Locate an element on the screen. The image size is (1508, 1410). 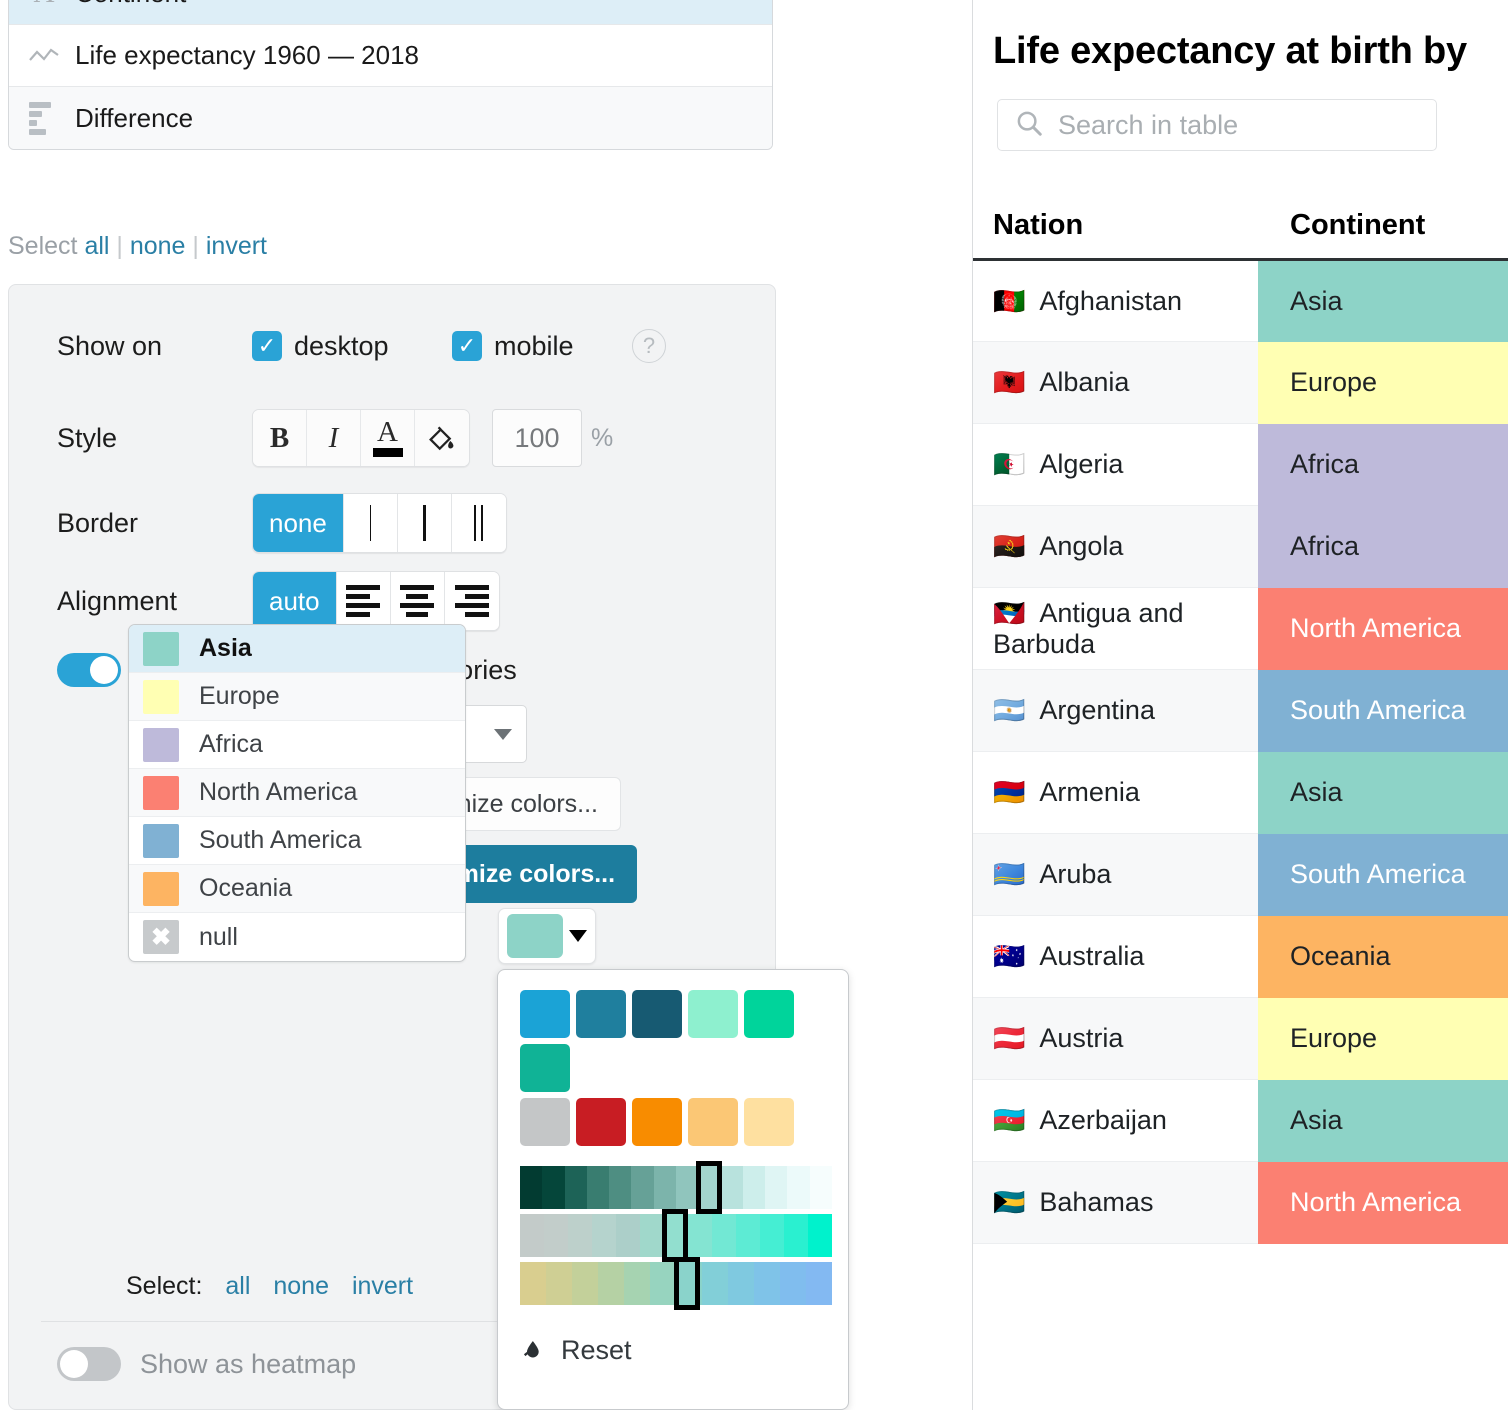
select-all-link: all is located at coordinates (96, 246).